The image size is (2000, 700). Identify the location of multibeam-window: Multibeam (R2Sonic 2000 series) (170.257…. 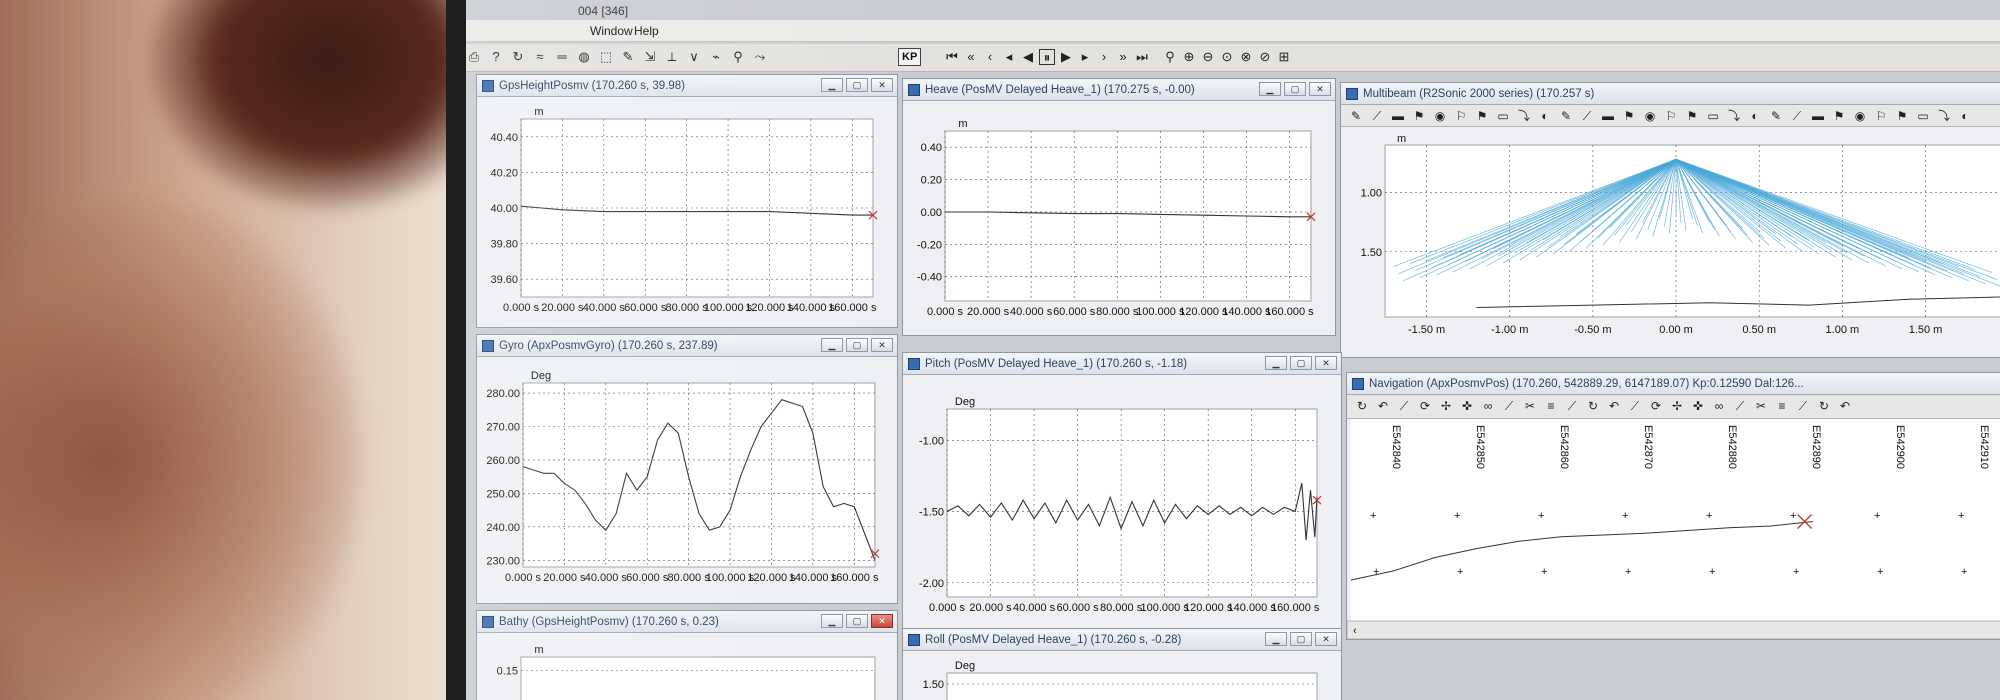
(1670, 220).